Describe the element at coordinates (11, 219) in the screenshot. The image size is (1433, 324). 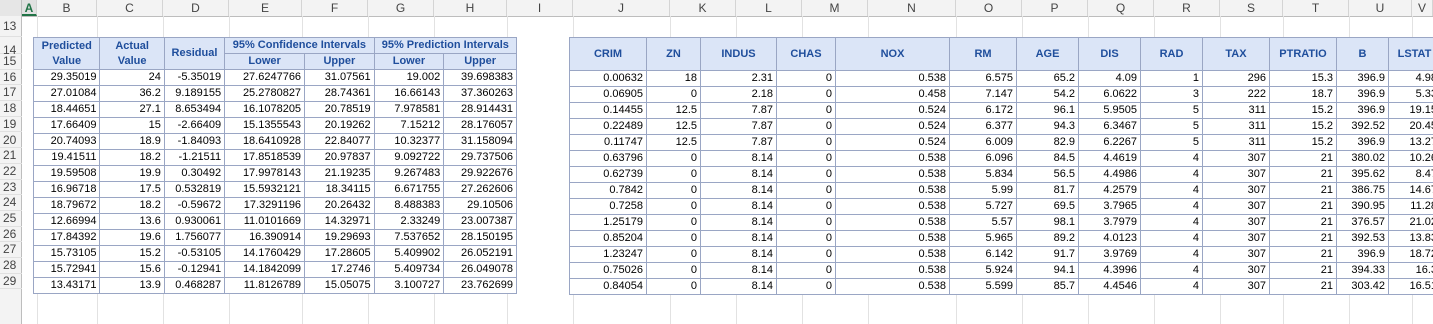
I see `row-header-25: 25` at that location.